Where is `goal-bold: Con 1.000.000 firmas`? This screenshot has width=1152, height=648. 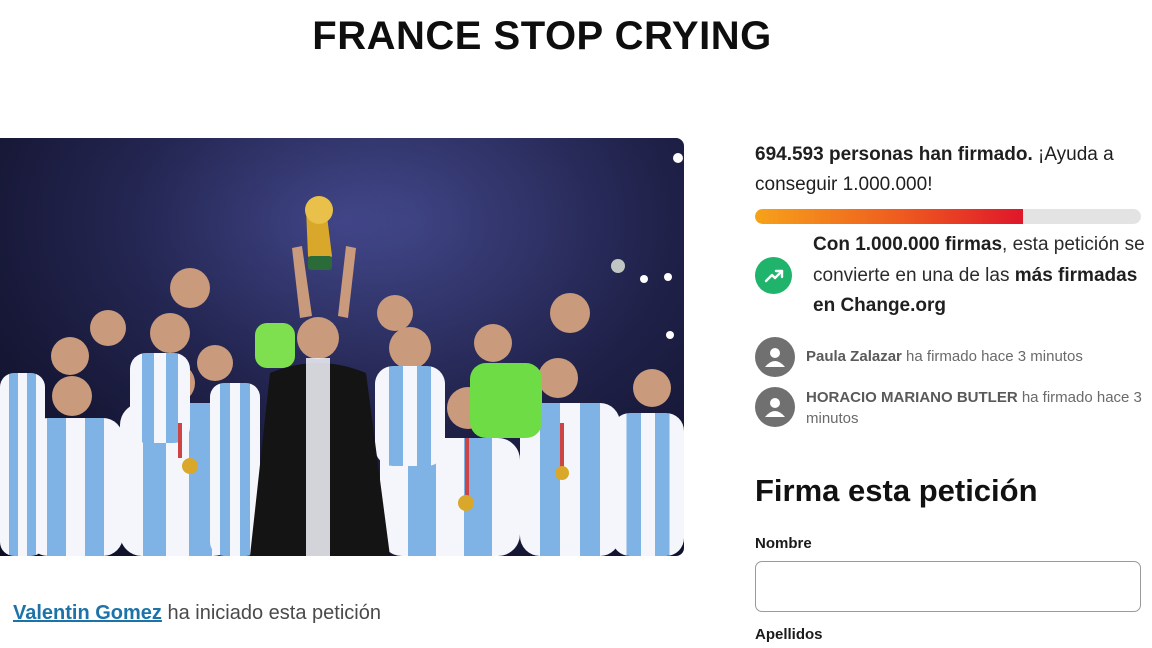 goal-bold: Con 1.000.000 firmas is located at coordinates (908, 244).